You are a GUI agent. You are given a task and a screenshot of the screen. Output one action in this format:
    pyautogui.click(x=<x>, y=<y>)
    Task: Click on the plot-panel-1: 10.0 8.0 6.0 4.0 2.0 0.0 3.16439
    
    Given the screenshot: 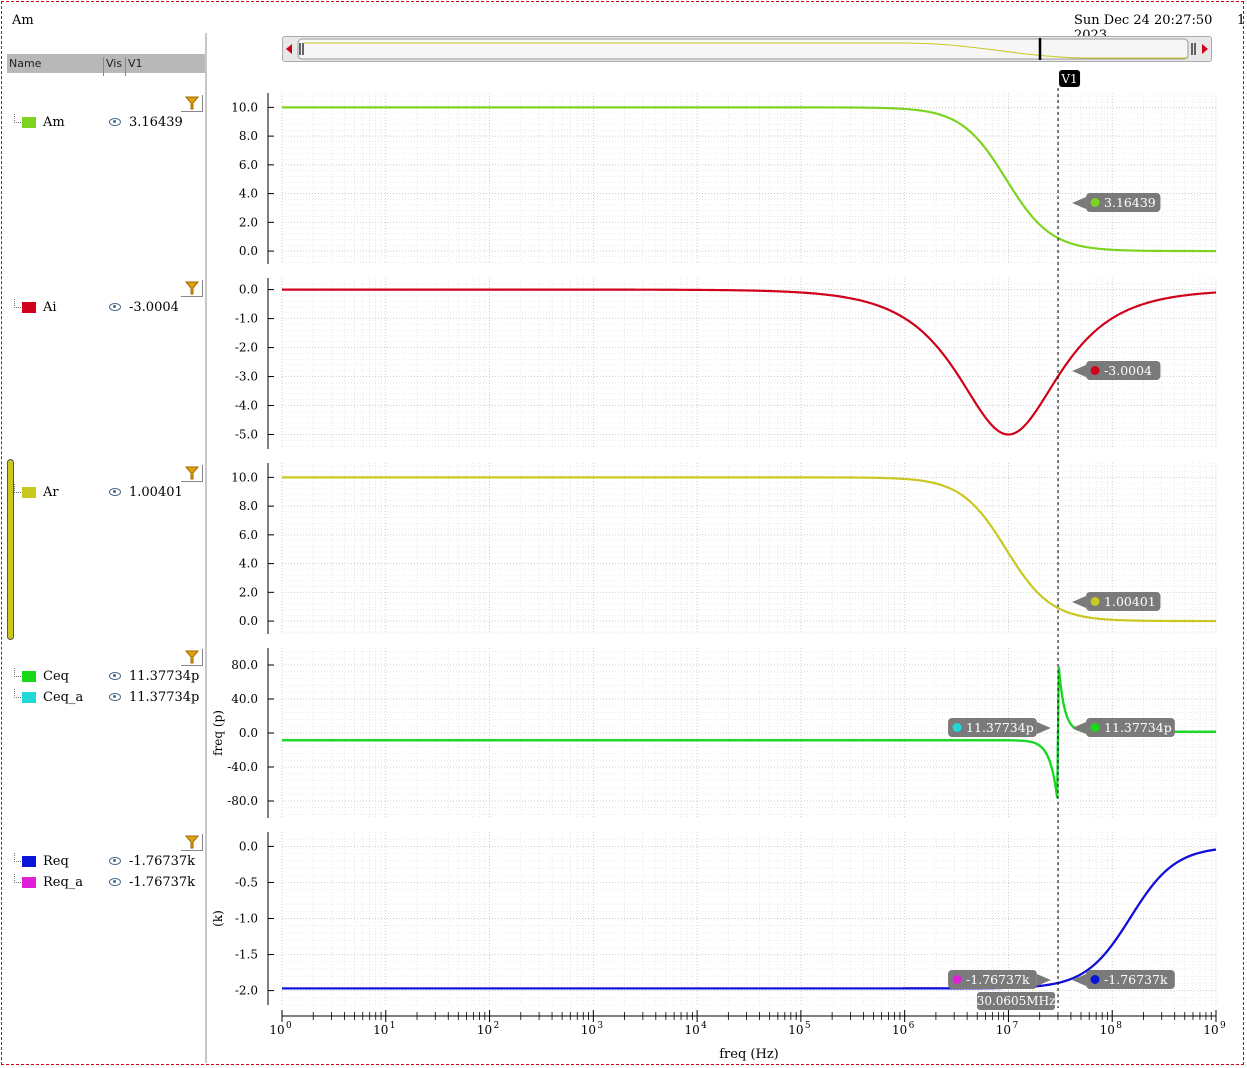 What is the action you would take?
    pyautogui.click(x=724, y=178)
    